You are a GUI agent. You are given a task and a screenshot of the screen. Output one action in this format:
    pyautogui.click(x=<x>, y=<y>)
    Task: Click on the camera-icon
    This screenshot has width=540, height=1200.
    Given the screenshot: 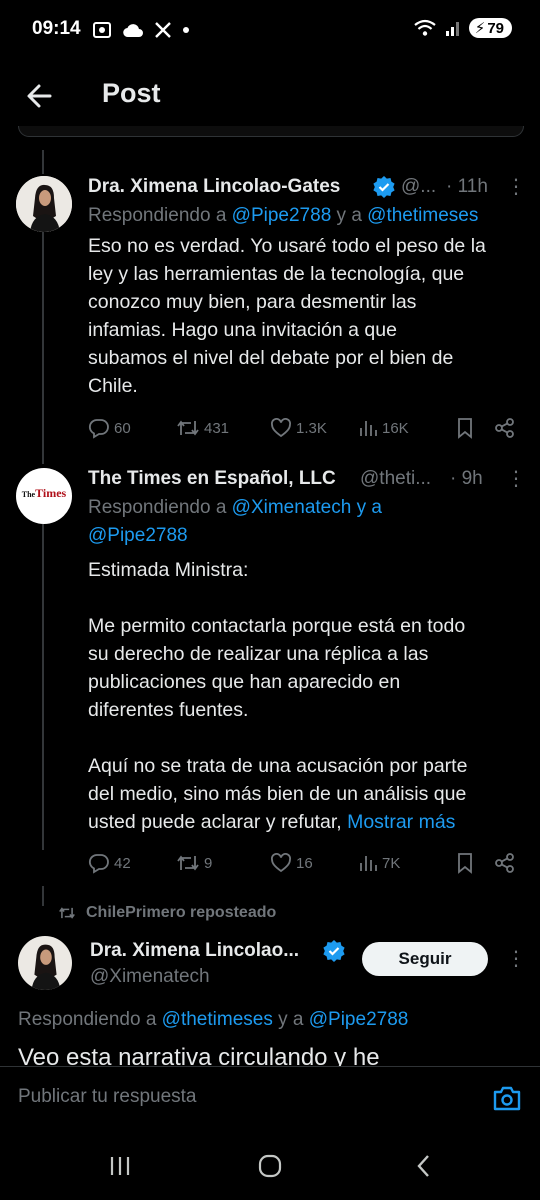 What is the action you would take?
    pyautogui.click(x=507, y=1098)
    